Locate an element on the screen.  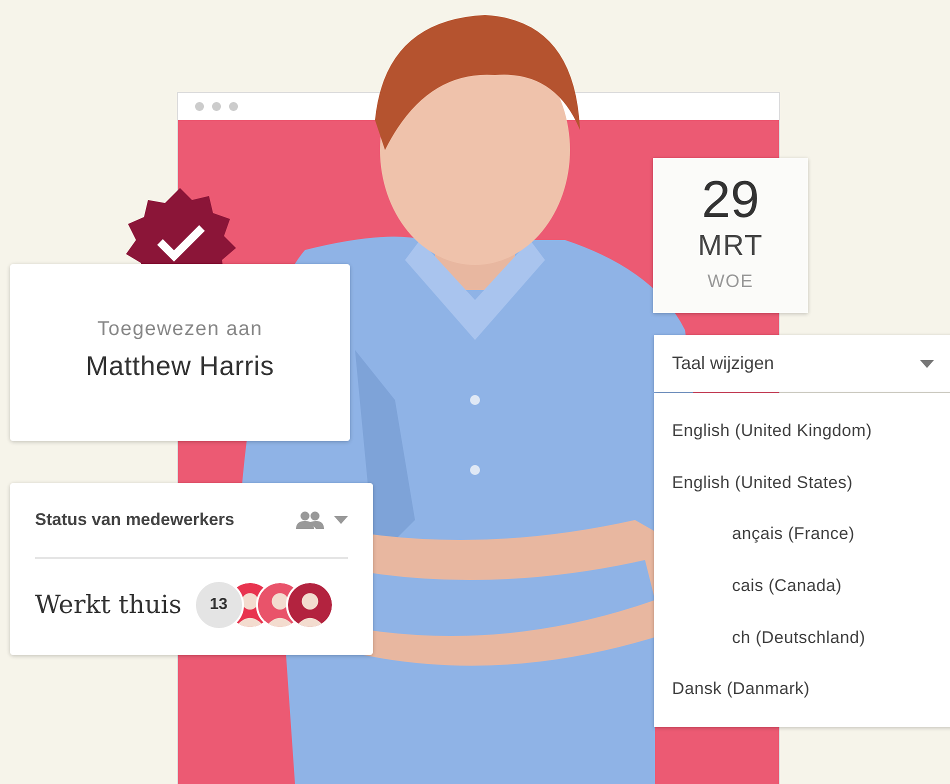
avatar is located at coordinates (310, 605).